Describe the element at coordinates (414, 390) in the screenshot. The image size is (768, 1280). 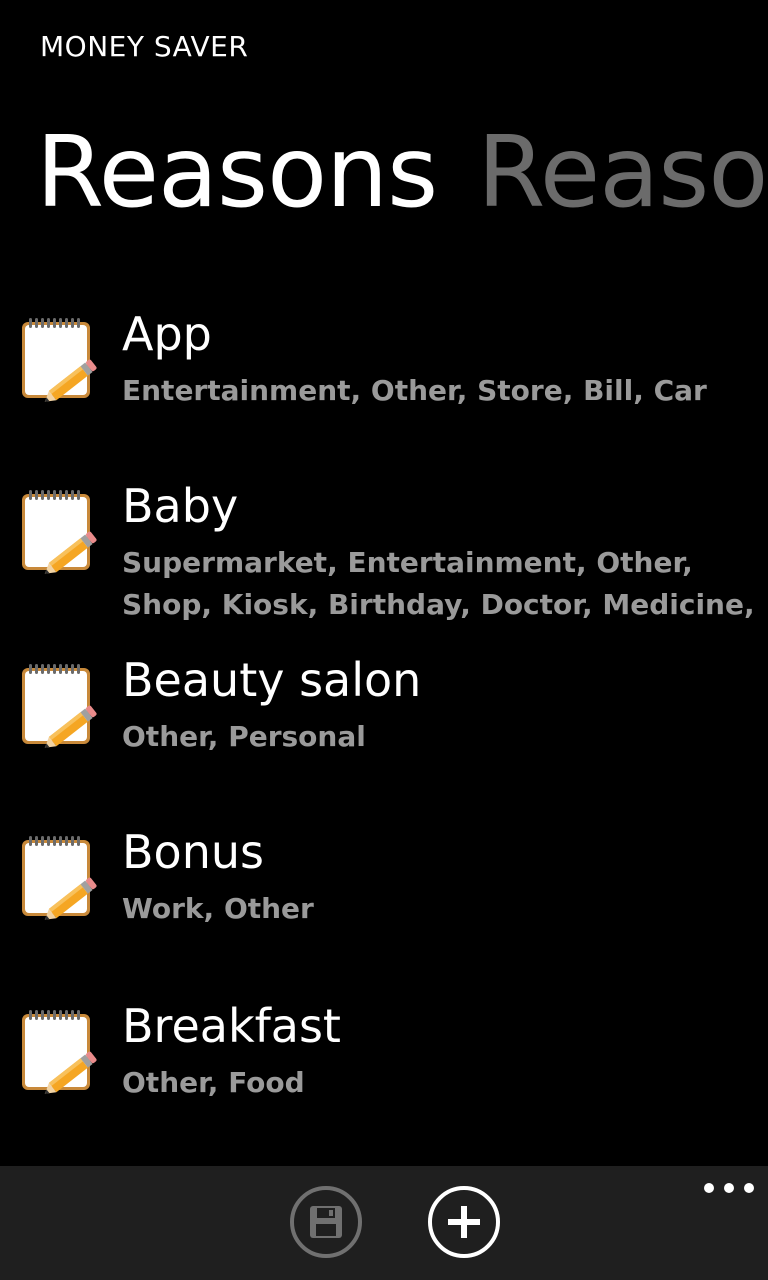
I see `reason-categories: Entertainment, Other, Store, Bill, Car` at that location.